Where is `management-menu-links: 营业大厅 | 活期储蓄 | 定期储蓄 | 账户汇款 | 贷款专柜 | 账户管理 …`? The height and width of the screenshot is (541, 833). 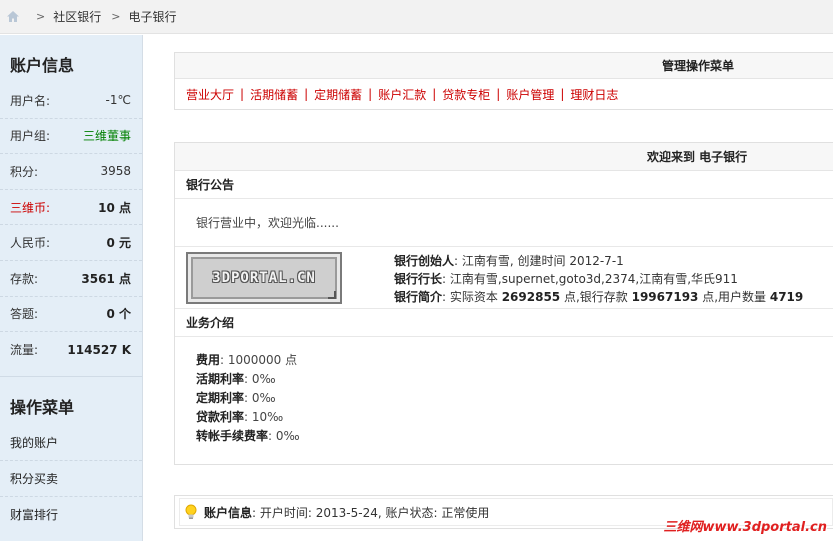
management-menu-links: 营业大厅 | 活期储蓄 | 定期储蓄 | 账户汇款 | 贷款专柜 | 账户管理 … is located at coordinates (504, 94).